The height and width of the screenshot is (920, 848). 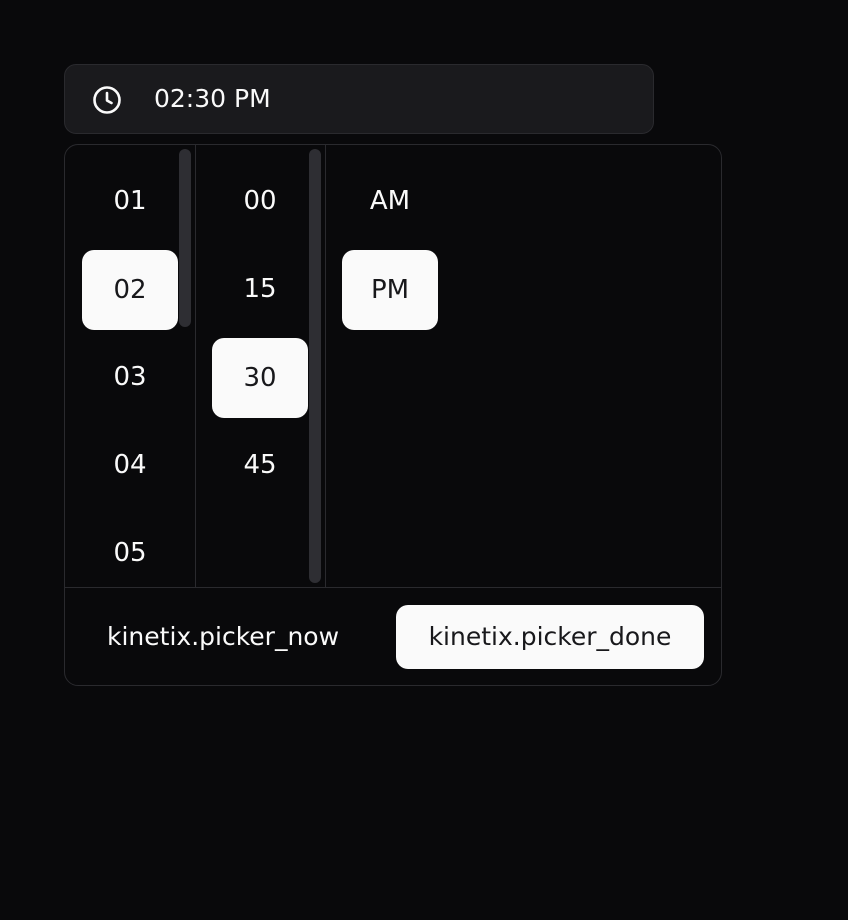 I want to click on hour-option: 01, so click(x=130, y=201).